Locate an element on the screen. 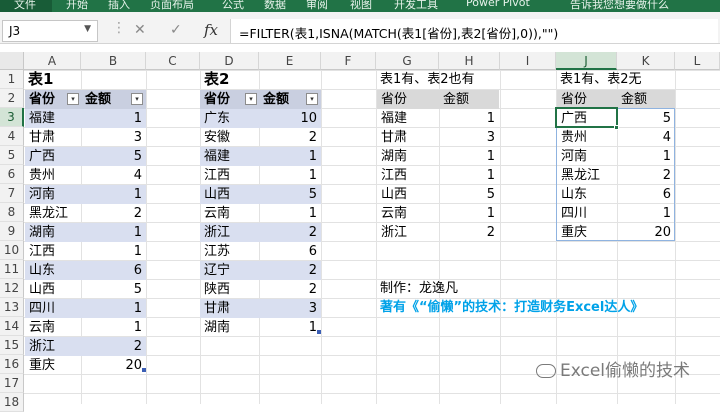  table2-cell-amount: 6 is located at coordinates (290, 251).